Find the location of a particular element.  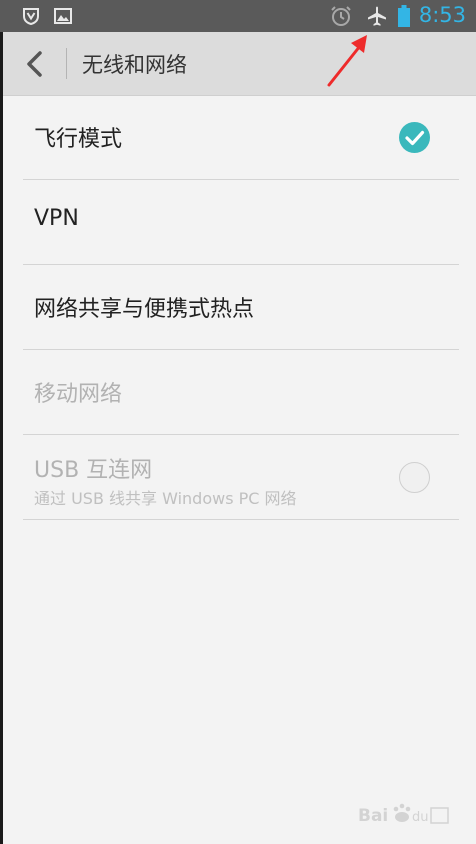

tethering-hotspot-row: 网络共享与便携式热点 is located at coordinates (239, 307).